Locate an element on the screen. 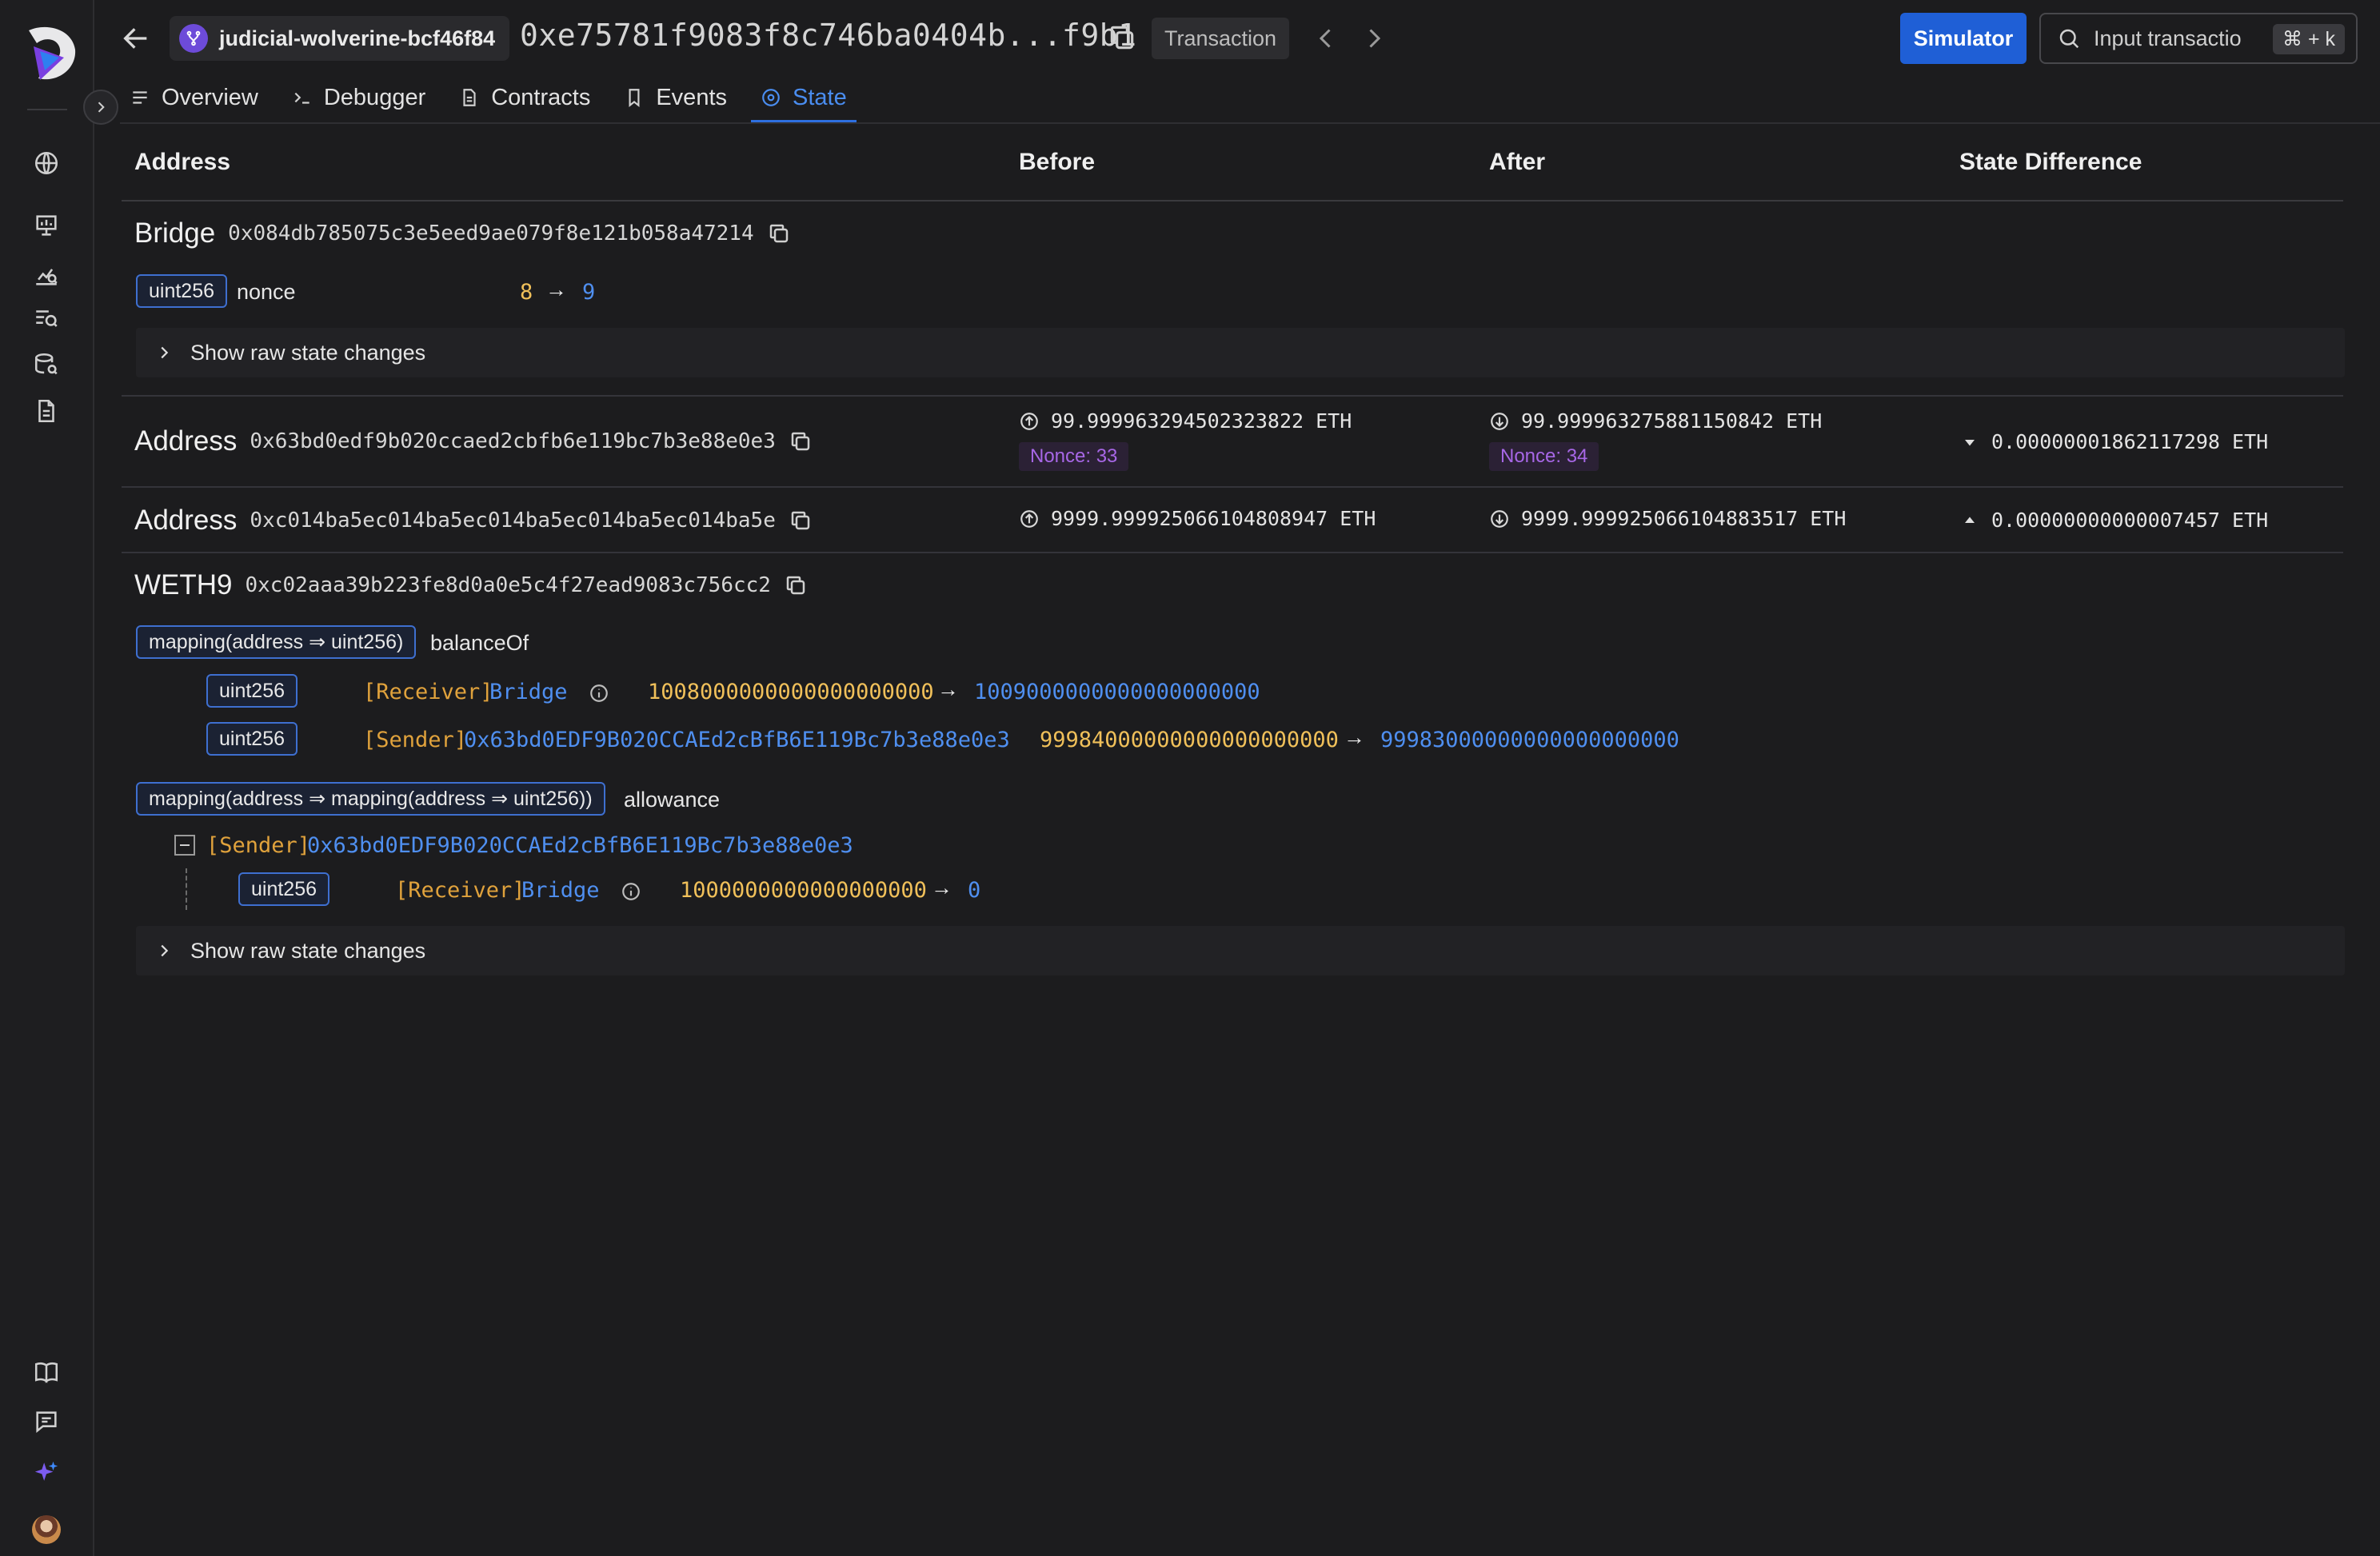  collapse-toggle is located at coordinates (184, 846).